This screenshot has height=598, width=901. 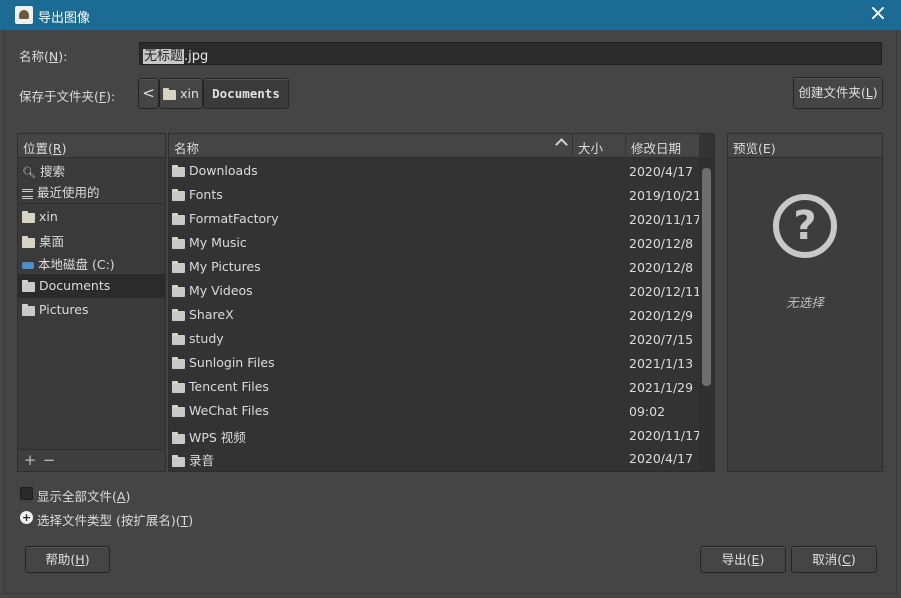 What do you see at coordinates (510, 53) in the screenshot?
I see `filename-input: 无标题.jpg` at bounding box center [510, 53].